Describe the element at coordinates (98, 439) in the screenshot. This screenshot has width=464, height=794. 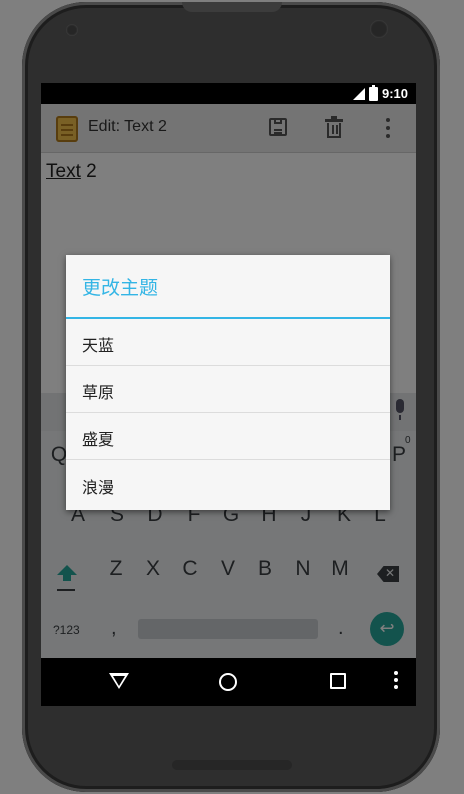
I see `theme-option-label: 盛夏` at that location.